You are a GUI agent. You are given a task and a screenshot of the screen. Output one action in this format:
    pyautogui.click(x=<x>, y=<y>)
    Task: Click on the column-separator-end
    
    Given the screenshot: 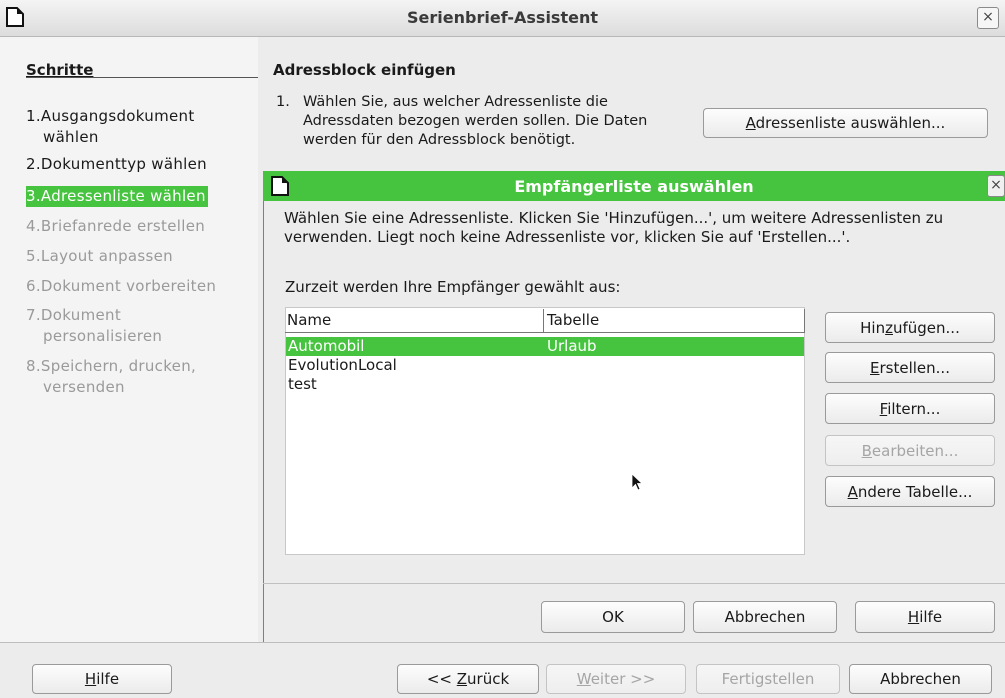 What is the action you would take?
    pyautogui.click(x=804, y=320)
    